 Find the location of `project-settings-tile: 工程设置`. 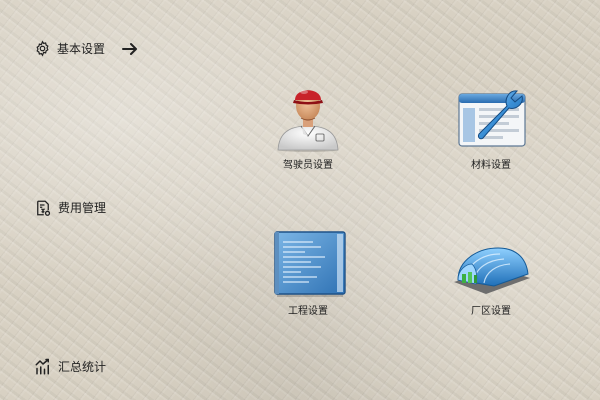

project-settings-tile: 工程设置 is located at coordinates (308, 271).